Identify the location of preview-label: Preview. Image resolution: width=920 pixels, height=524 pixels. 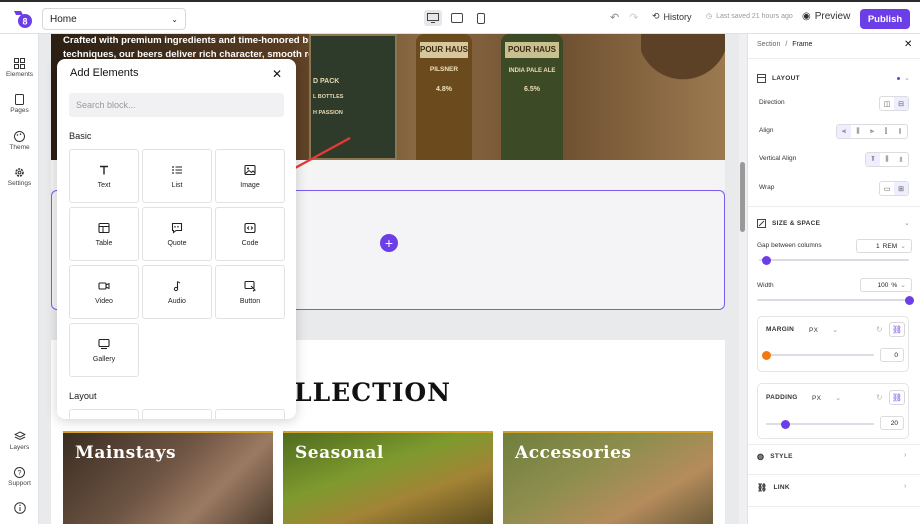
(832, 16).